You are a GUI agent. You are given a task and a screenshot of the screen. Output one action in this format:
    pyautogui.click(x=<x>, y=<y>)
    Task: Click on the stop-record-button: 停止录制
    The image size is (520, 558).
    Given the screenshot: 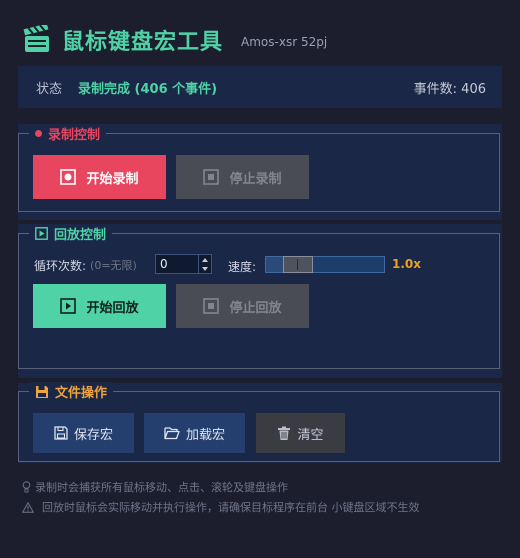 What is the action you would take?
    pyautogui.click(x=242, y=177)
    